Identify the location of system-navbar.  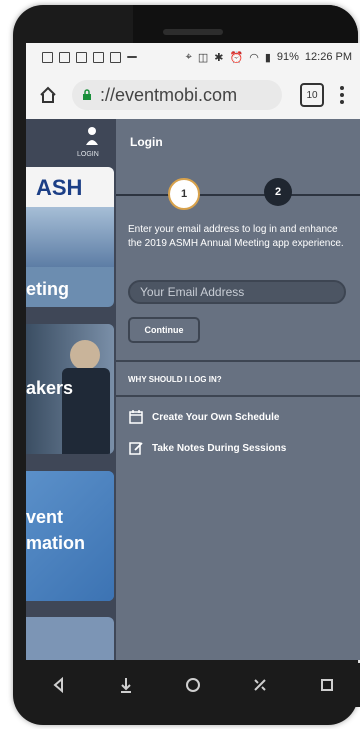
(193, 685).